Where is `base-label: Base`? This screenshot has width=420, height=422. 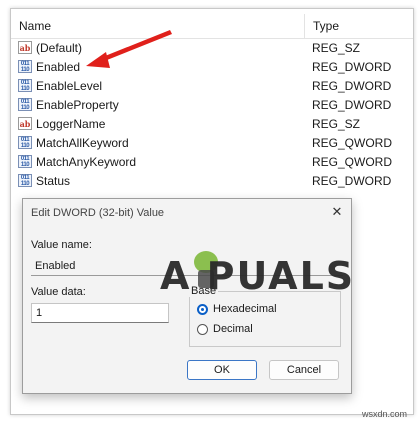
base-label: Base is located at coordinates (204, 291).